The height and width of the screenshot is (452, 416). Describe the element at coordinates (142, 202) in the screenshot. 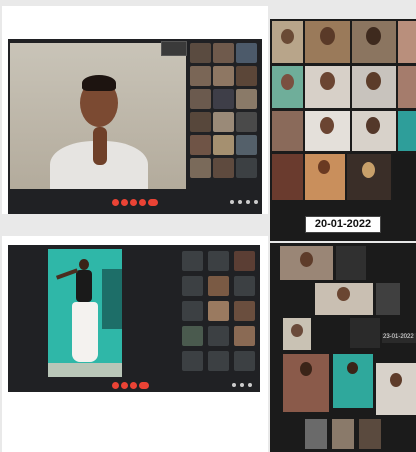

I see `present-button` at that location.